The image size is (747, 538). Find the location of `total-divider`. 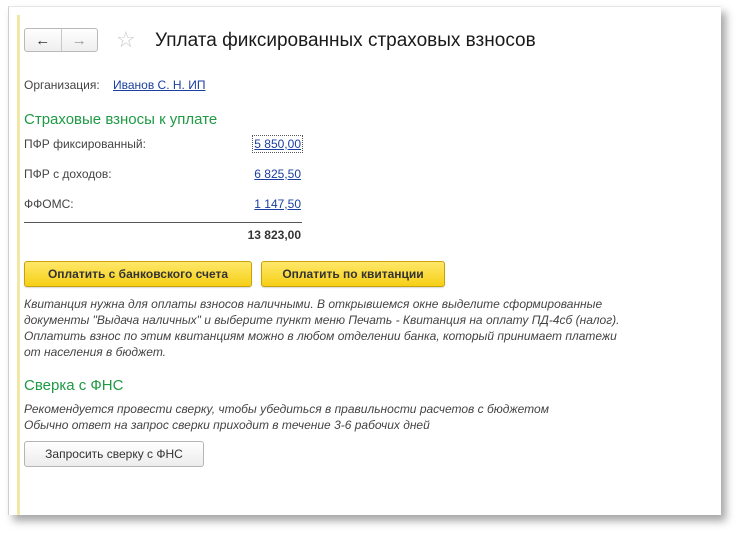

total-divider is located at coordinates (163, 222).